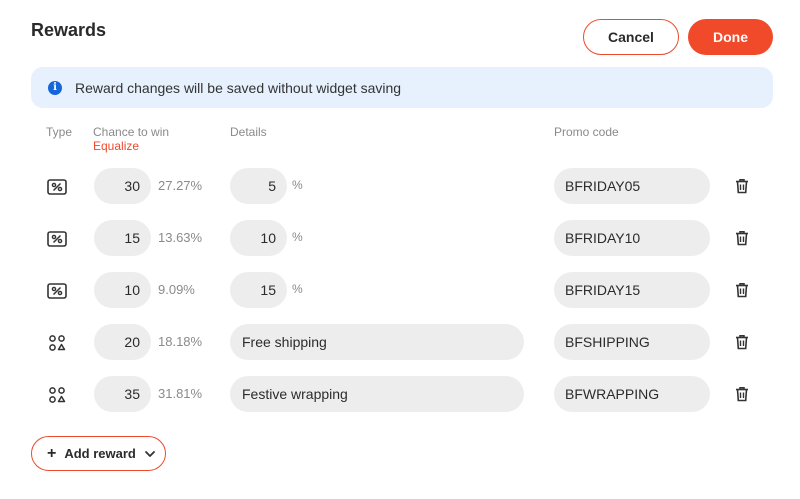  Describe the element at coordinates (632, 238) in the screenshot. I see `promo-code-input: BFRIDAY10` at that location.